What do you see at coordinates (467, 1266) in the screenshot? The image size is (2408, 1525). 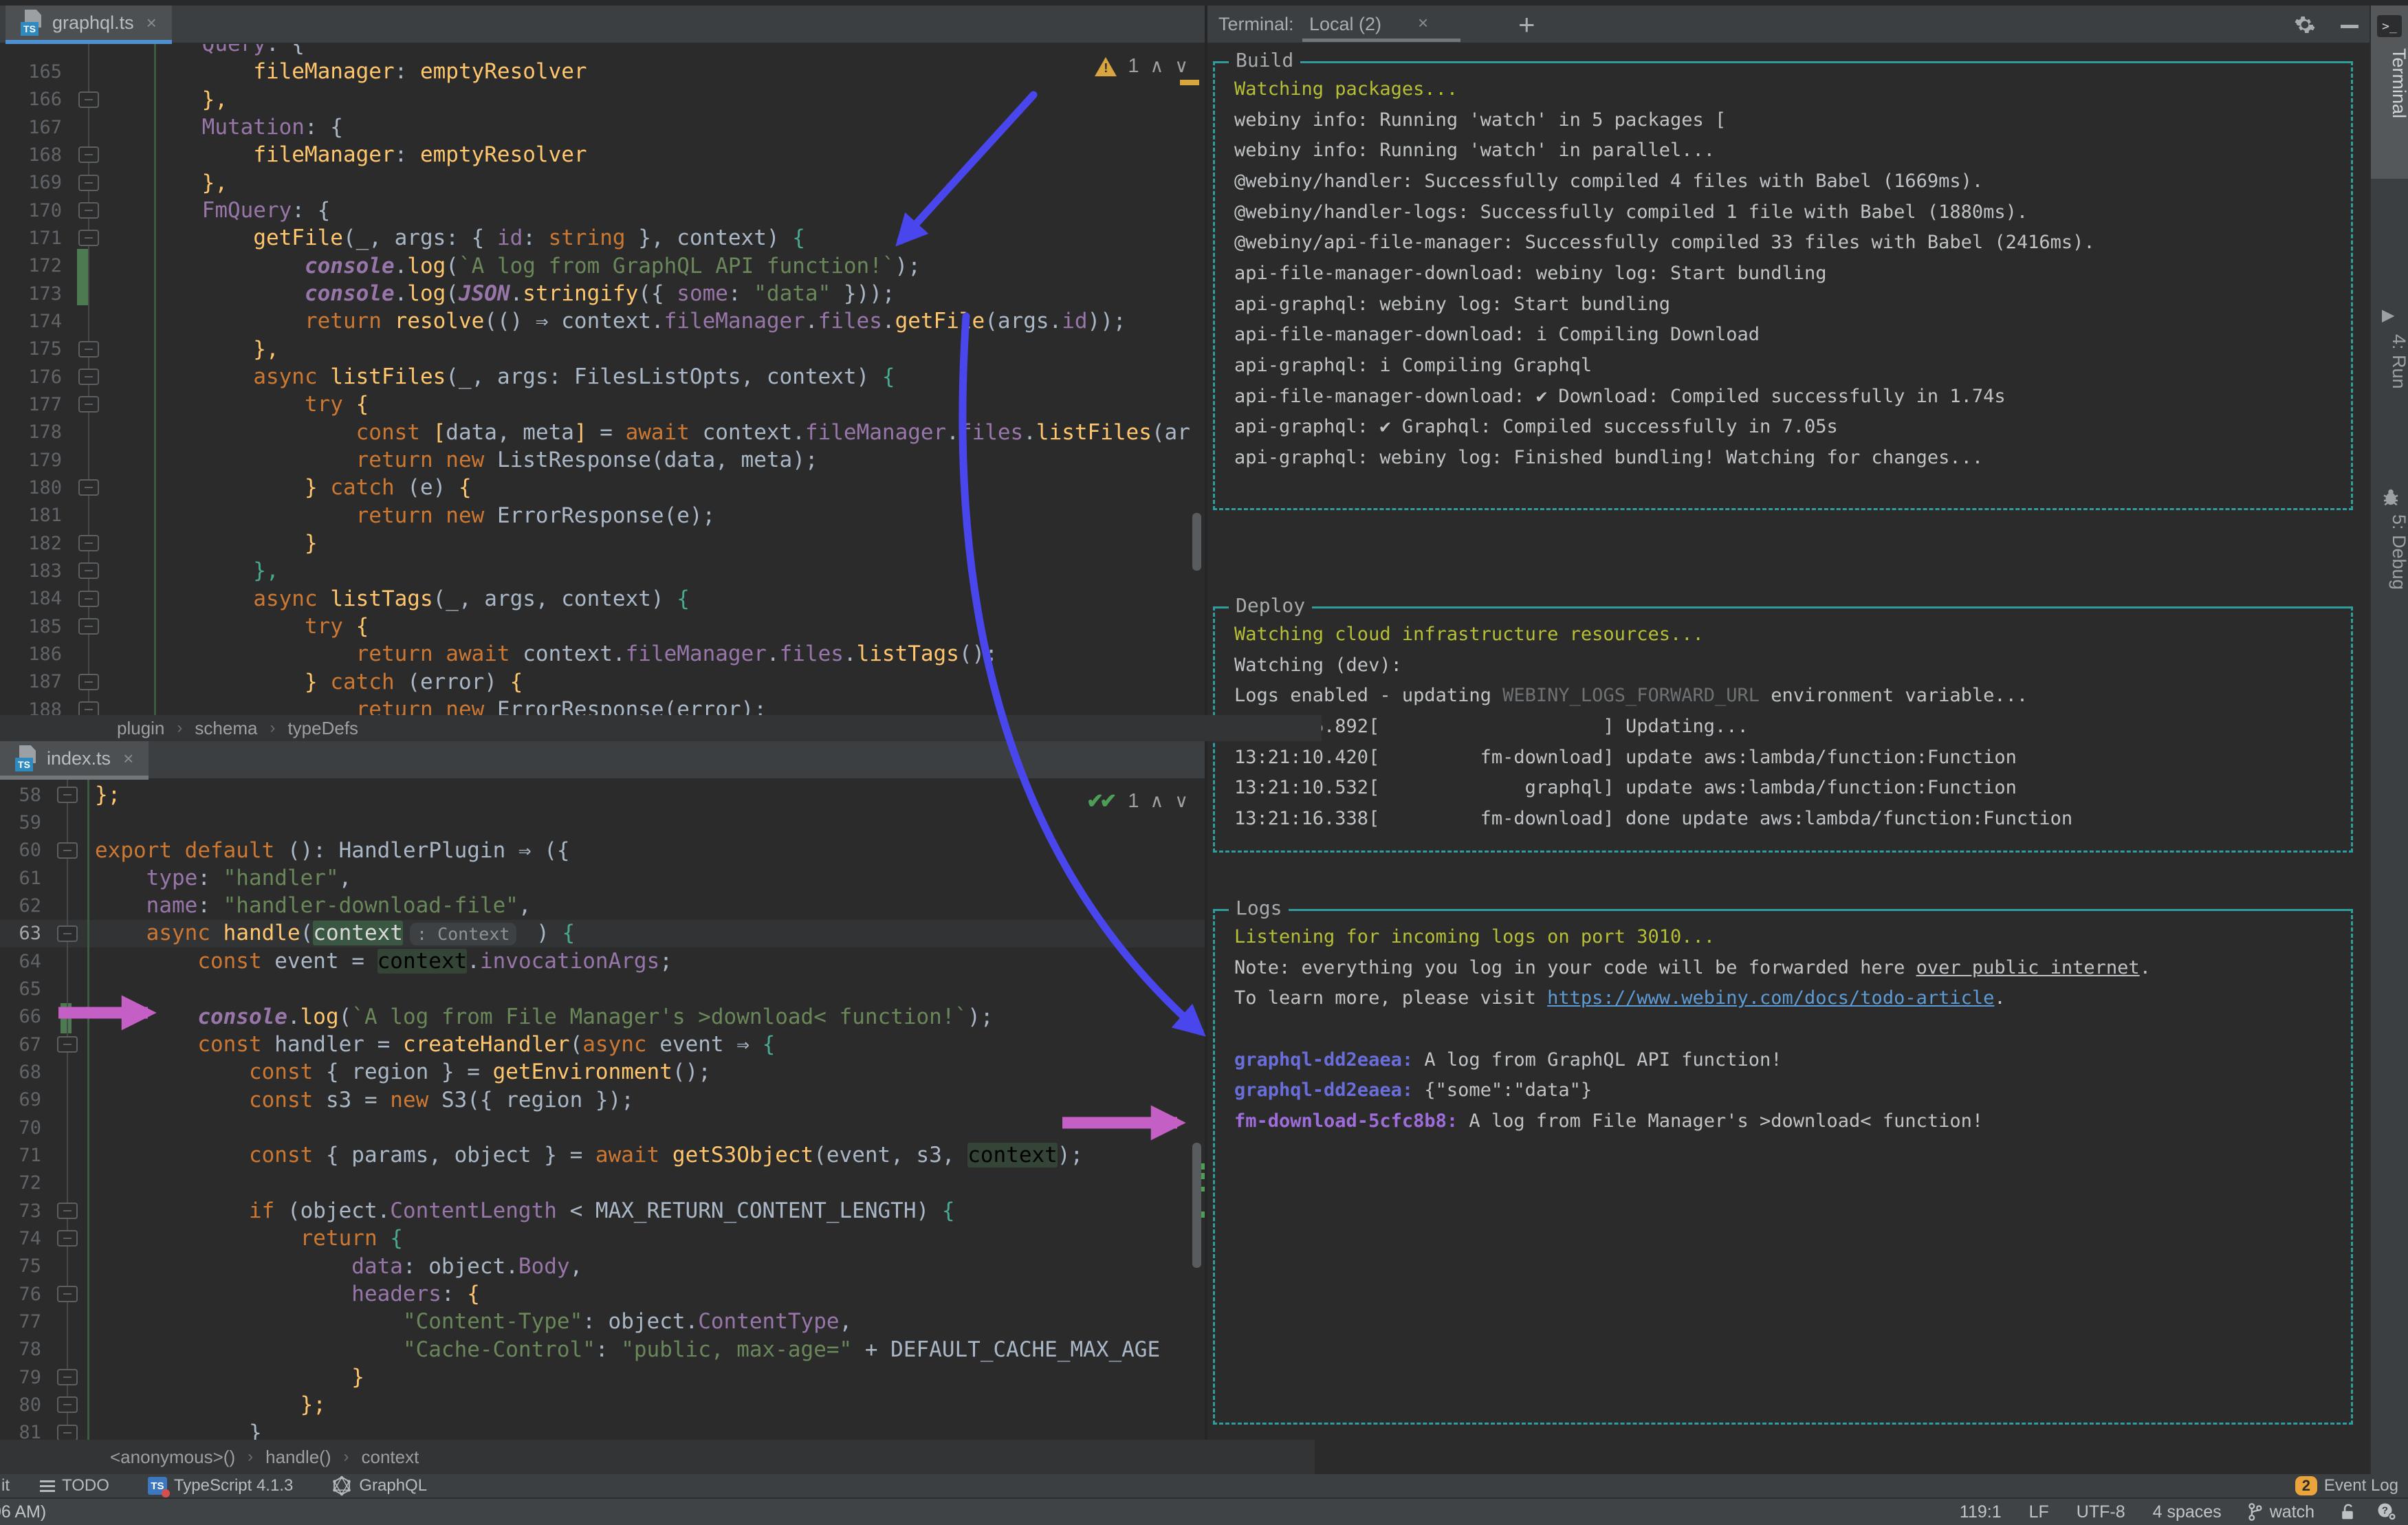 I see `code-text: data: object.Body,` at bounding box center [467, 1266].